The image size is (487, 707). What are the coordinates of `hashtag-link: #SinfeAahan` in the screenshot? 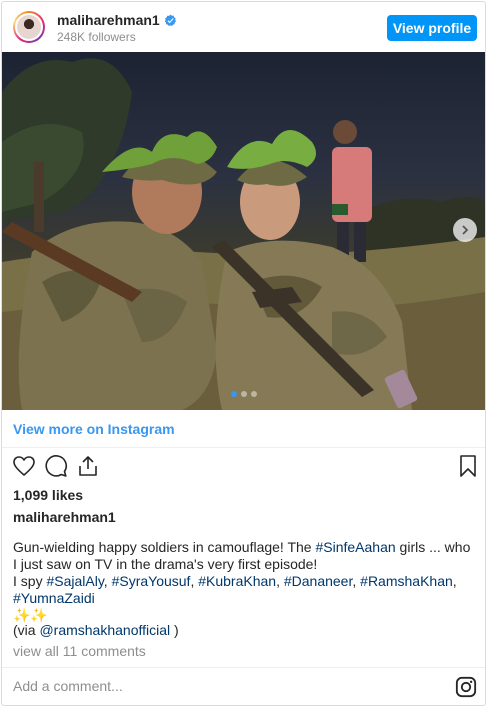 It's located at (355, 547).